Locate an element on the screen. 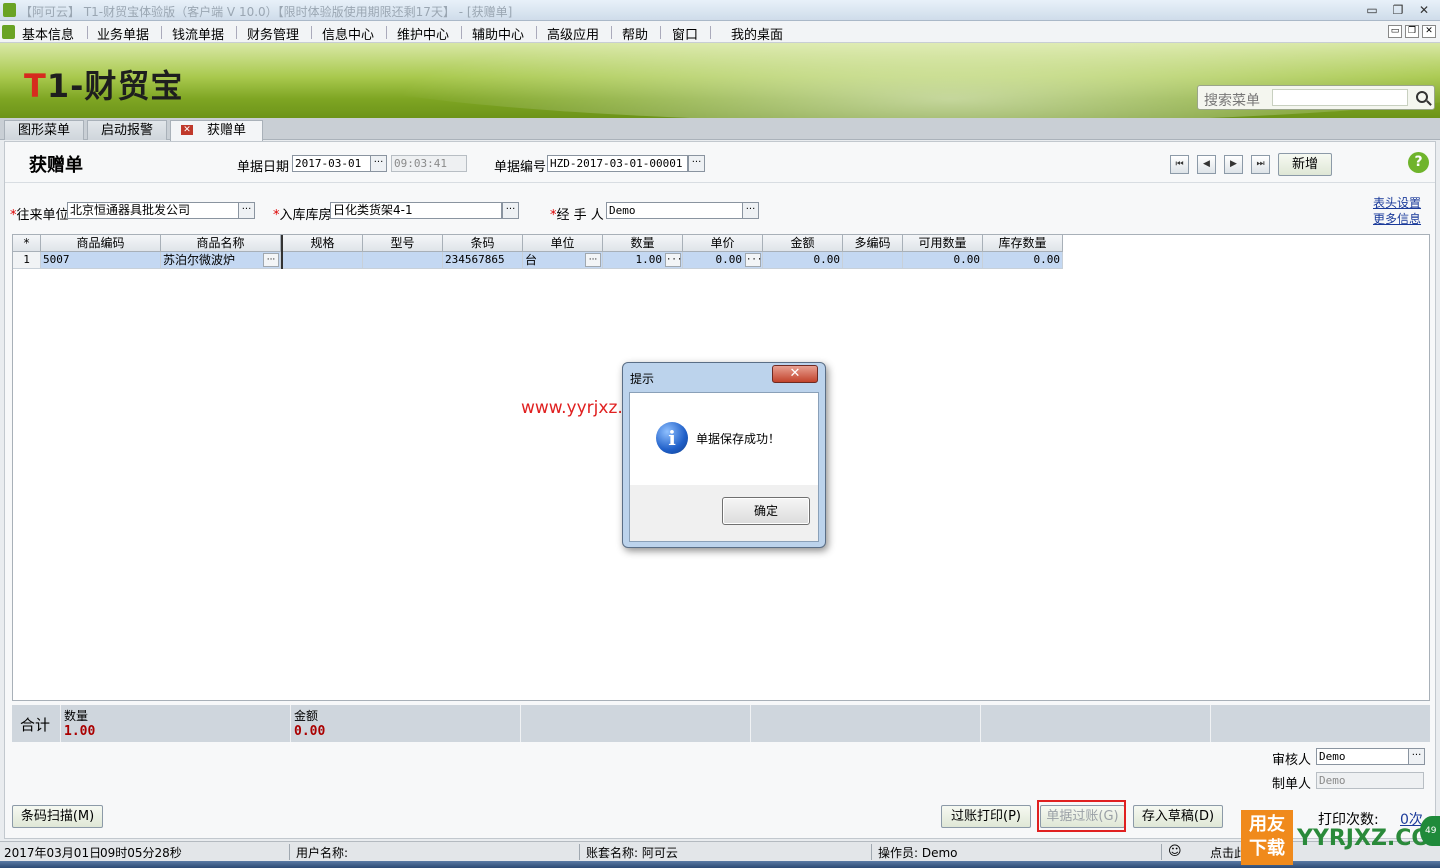 The width and height of the screenshot is (1440, 868). menu-auxiliary: 辅助中心 is located at coordinates (498, 33).